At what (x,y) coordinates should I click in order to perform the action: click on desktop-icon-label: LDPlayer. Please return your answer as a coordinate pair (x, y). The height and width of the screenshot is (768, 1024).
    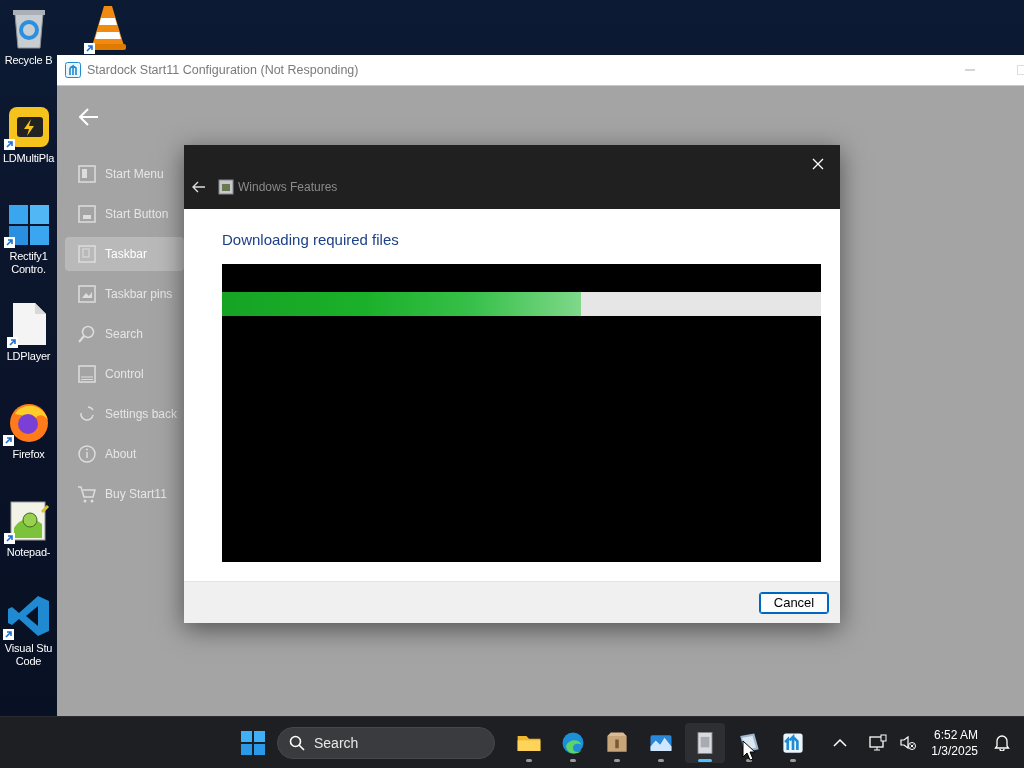
    Looking at the image, I should click on (28, 356).